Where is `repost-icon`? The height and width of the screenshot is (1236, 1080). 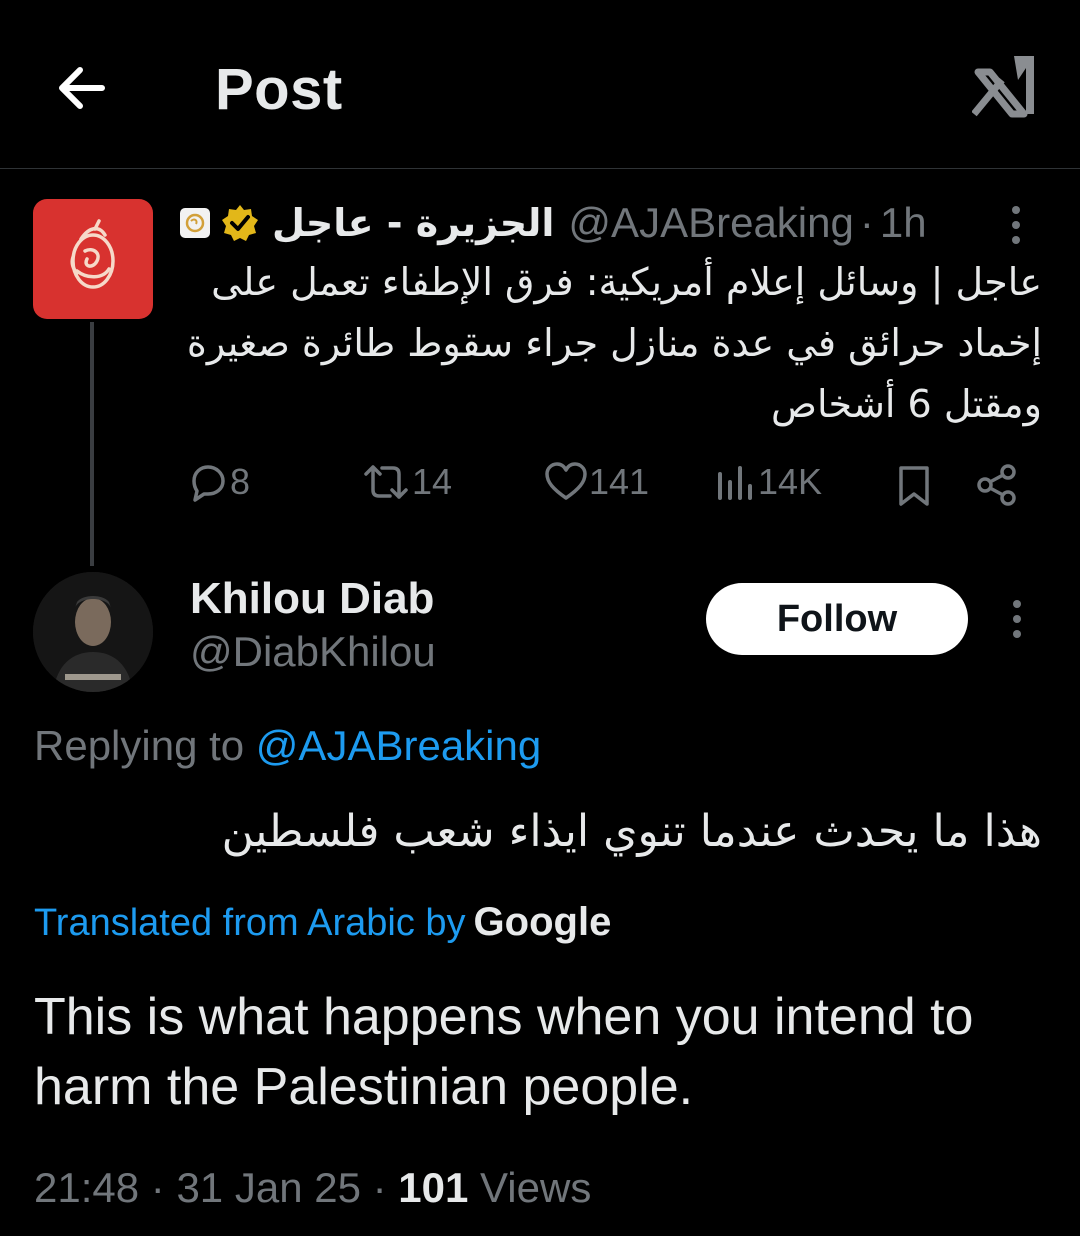 repost-icon is located at coordinates (386, 482).